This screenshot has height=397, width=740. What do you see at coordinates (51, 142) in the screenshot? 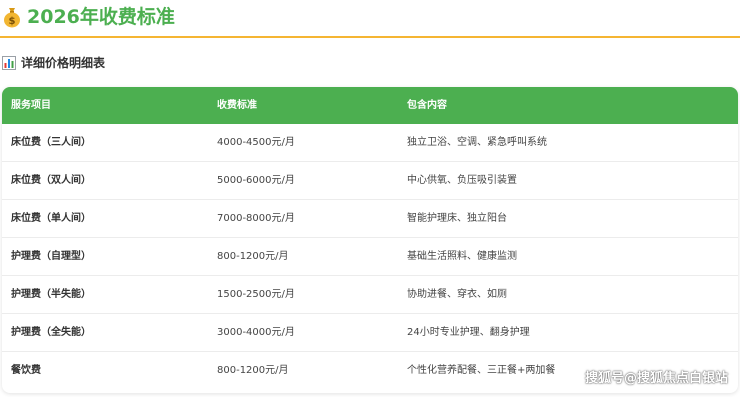
I see `service-cell: 床位费（三人间）` at bounding box center [51, 142].